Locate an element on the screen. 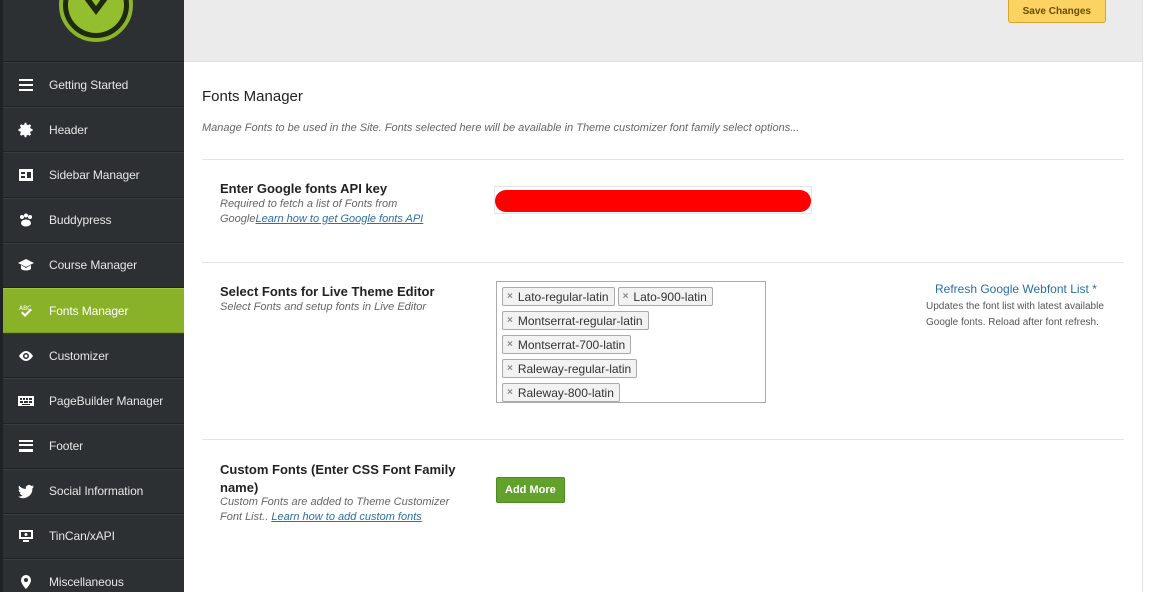 The height and width of the screenshot is (592, 1172). monitor-icon is located at coordinates (26, 536).